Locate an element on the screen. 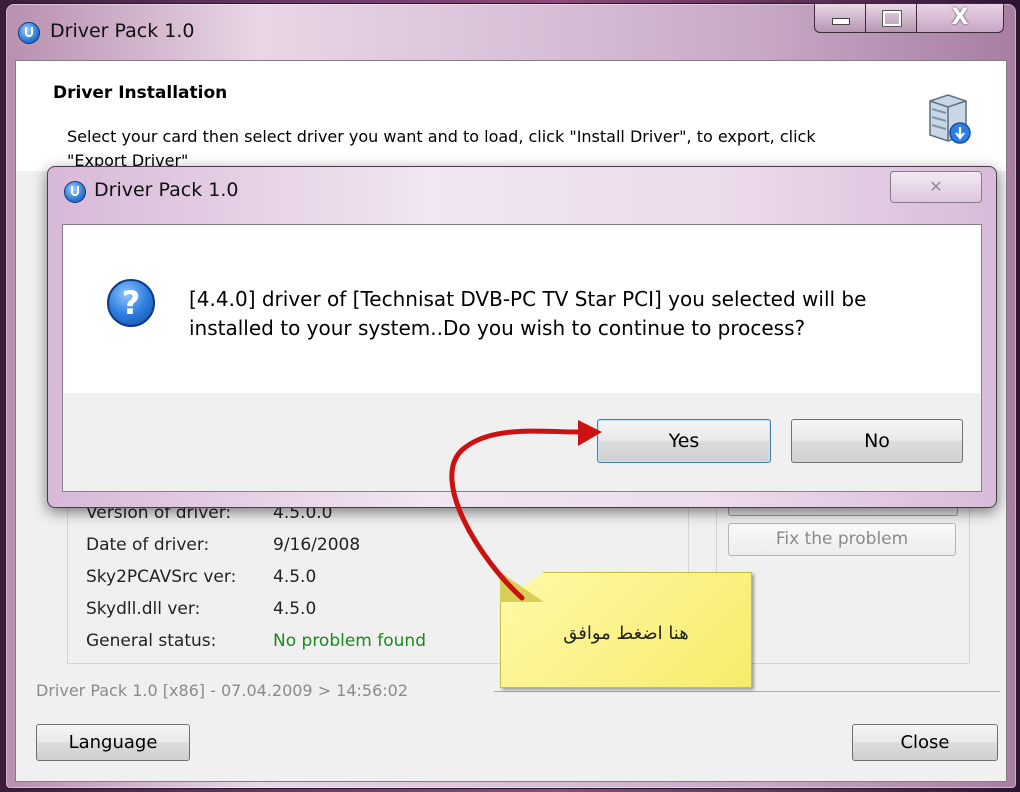 This screenshot has width=1020, height=792. no-button: No is located at coordinates (877, 441).